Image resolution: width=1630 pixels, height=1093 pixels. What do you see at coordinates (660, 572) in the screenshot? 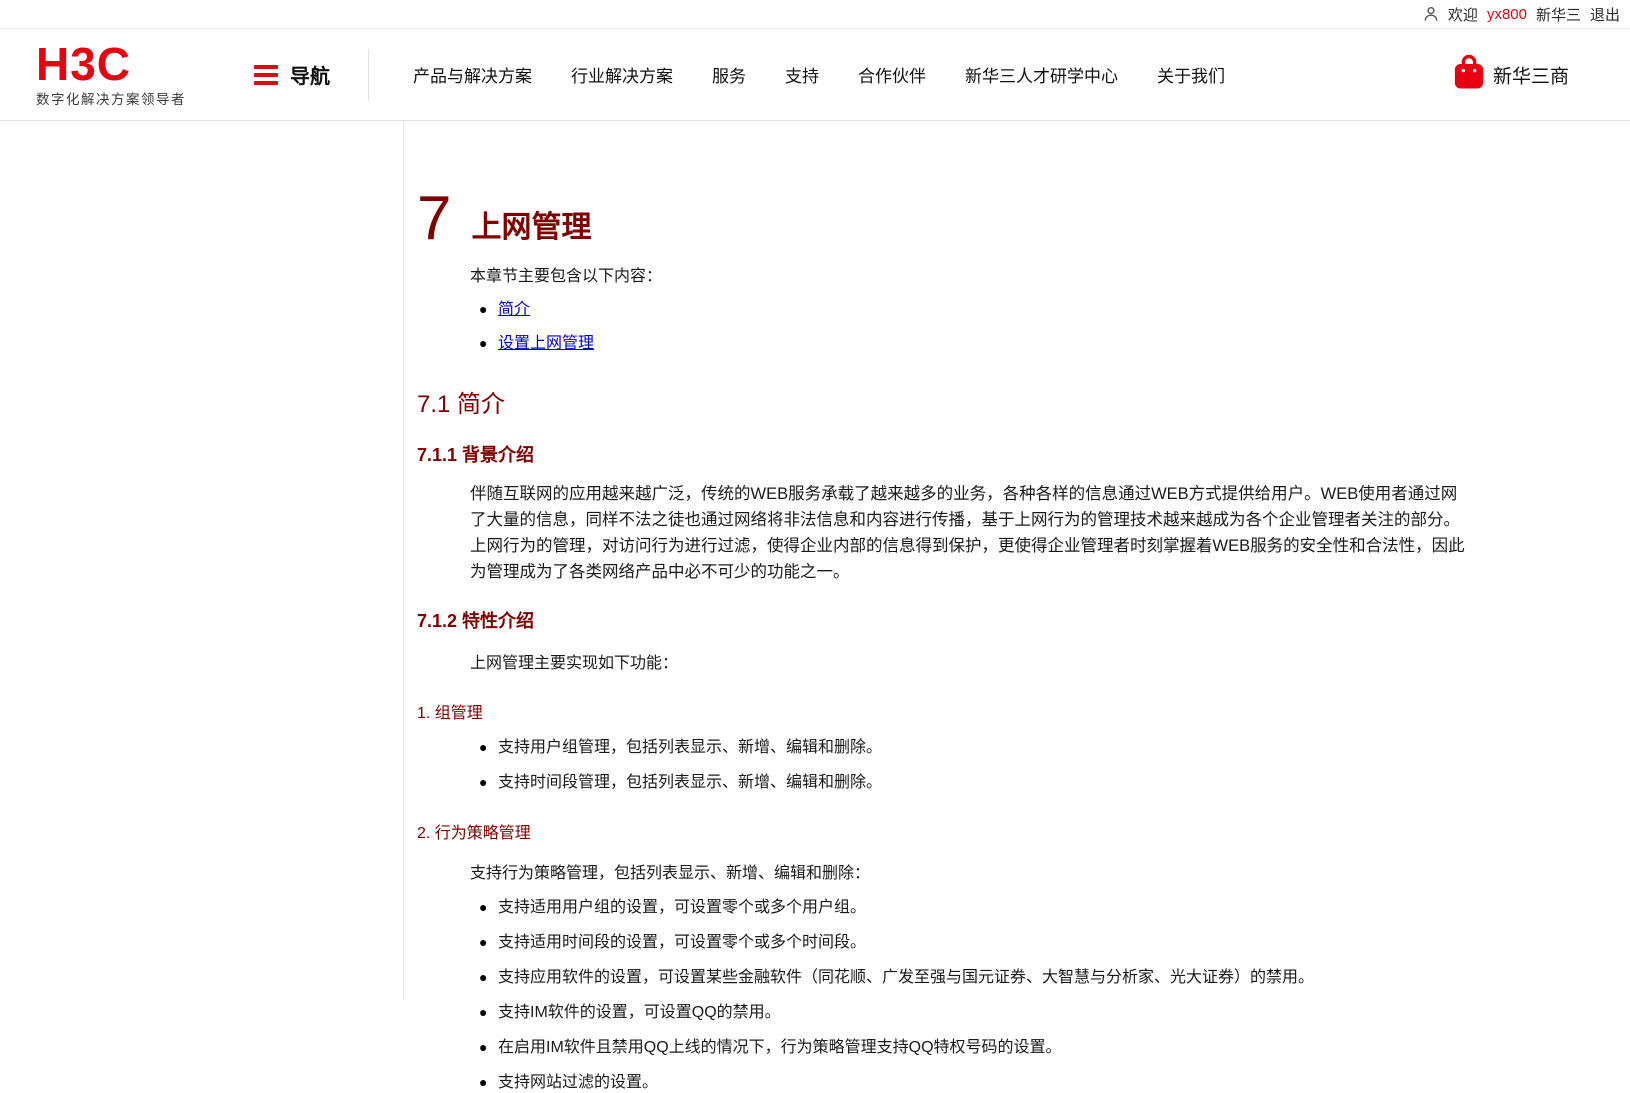
I see `paragraph-line: 为管理成为了各类网络产品中必不可少的功能之一。` at bounding box center [660, 572].